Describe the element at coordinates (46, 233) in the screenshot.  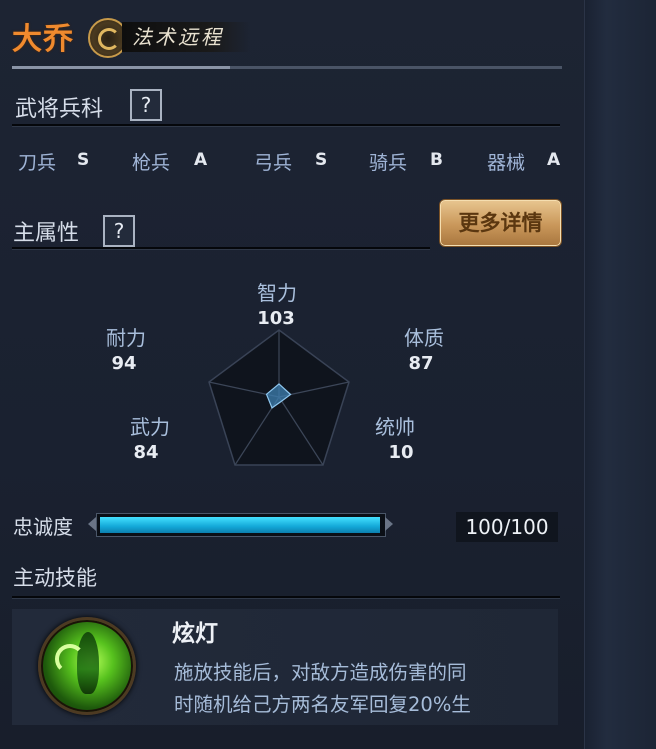
I see `attributes-section-title: 主属性` at that location.